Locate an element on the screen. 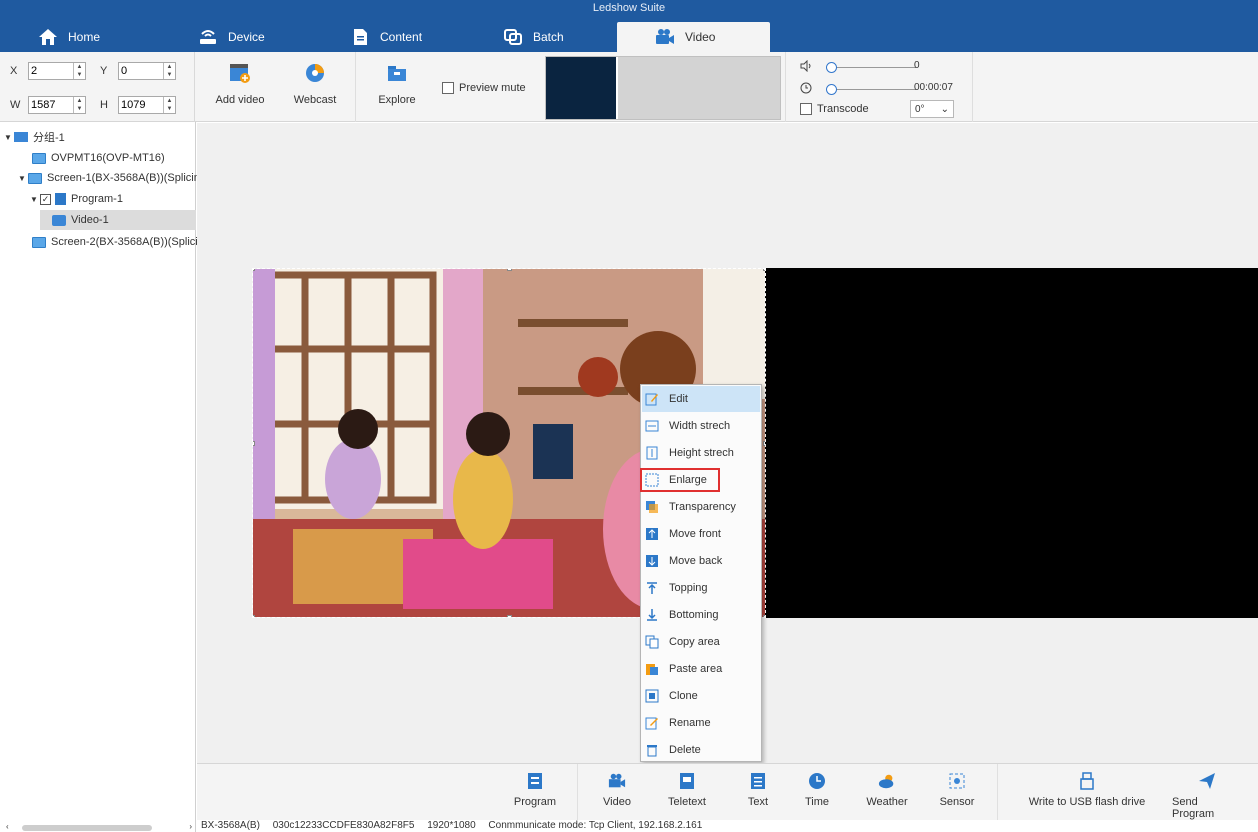 The width and height of the screenshot is (1258, 832). write-usb-button: Write to USB flash drive is located at coordinates (1087, 790).